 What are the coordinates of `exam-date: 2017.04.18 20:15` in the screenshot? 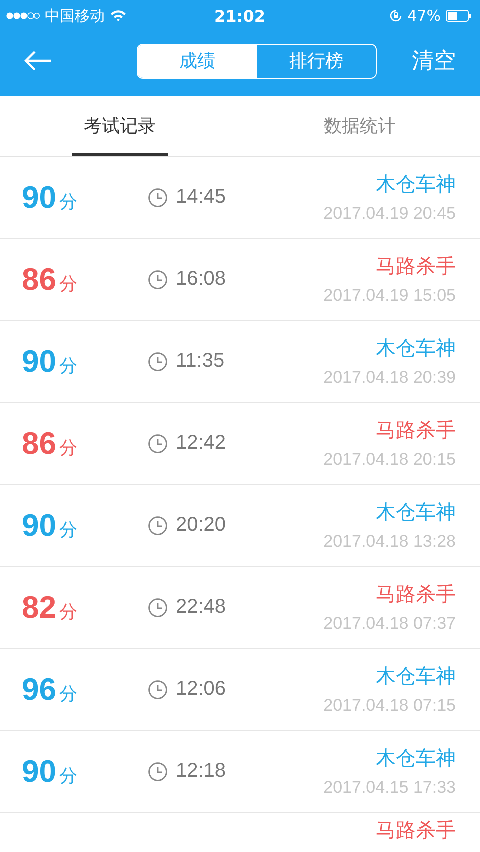 It's located at (390, 460).